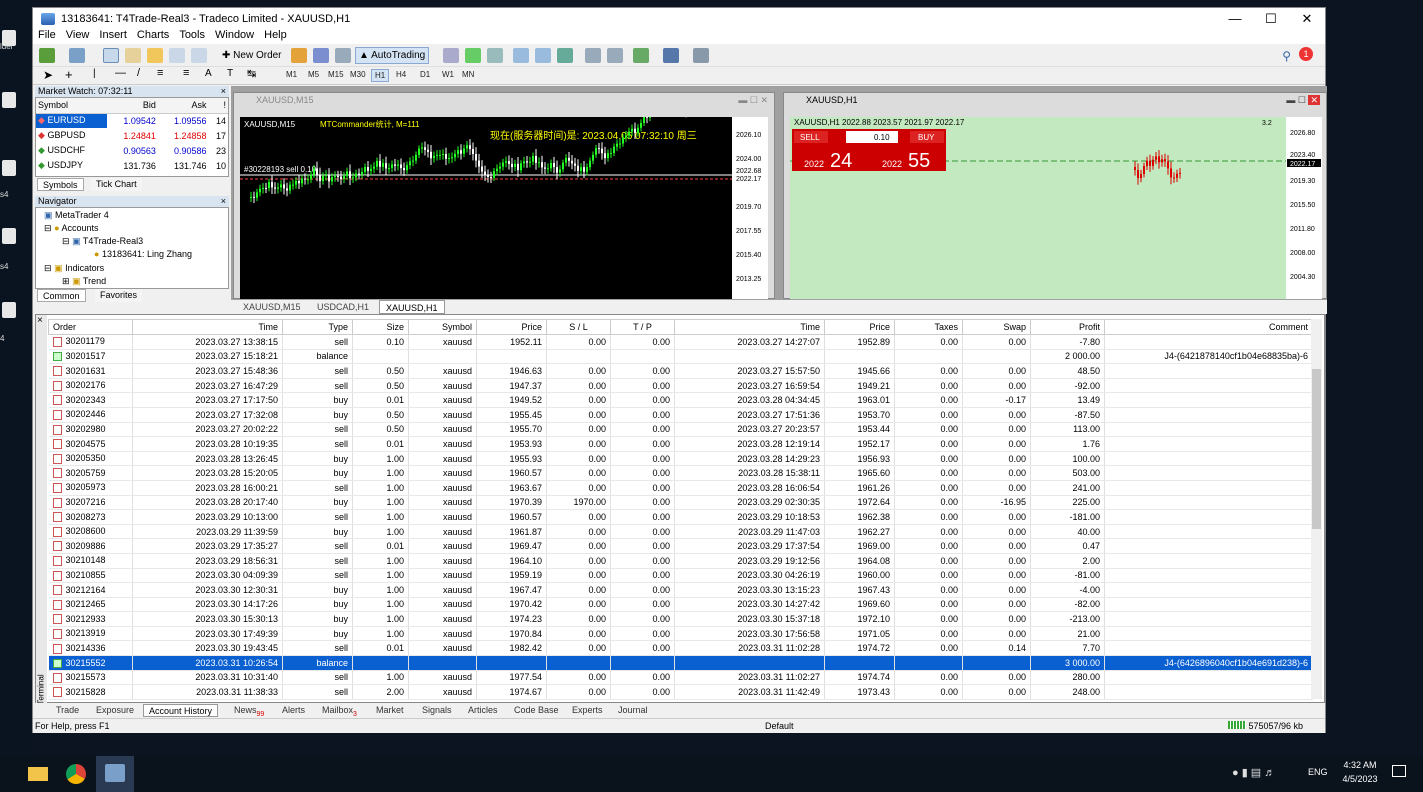  What do you see at coordinates (380, 75) in the screenshot?
I see `timeframe-h1: H1` at bounding box center [380, 75].